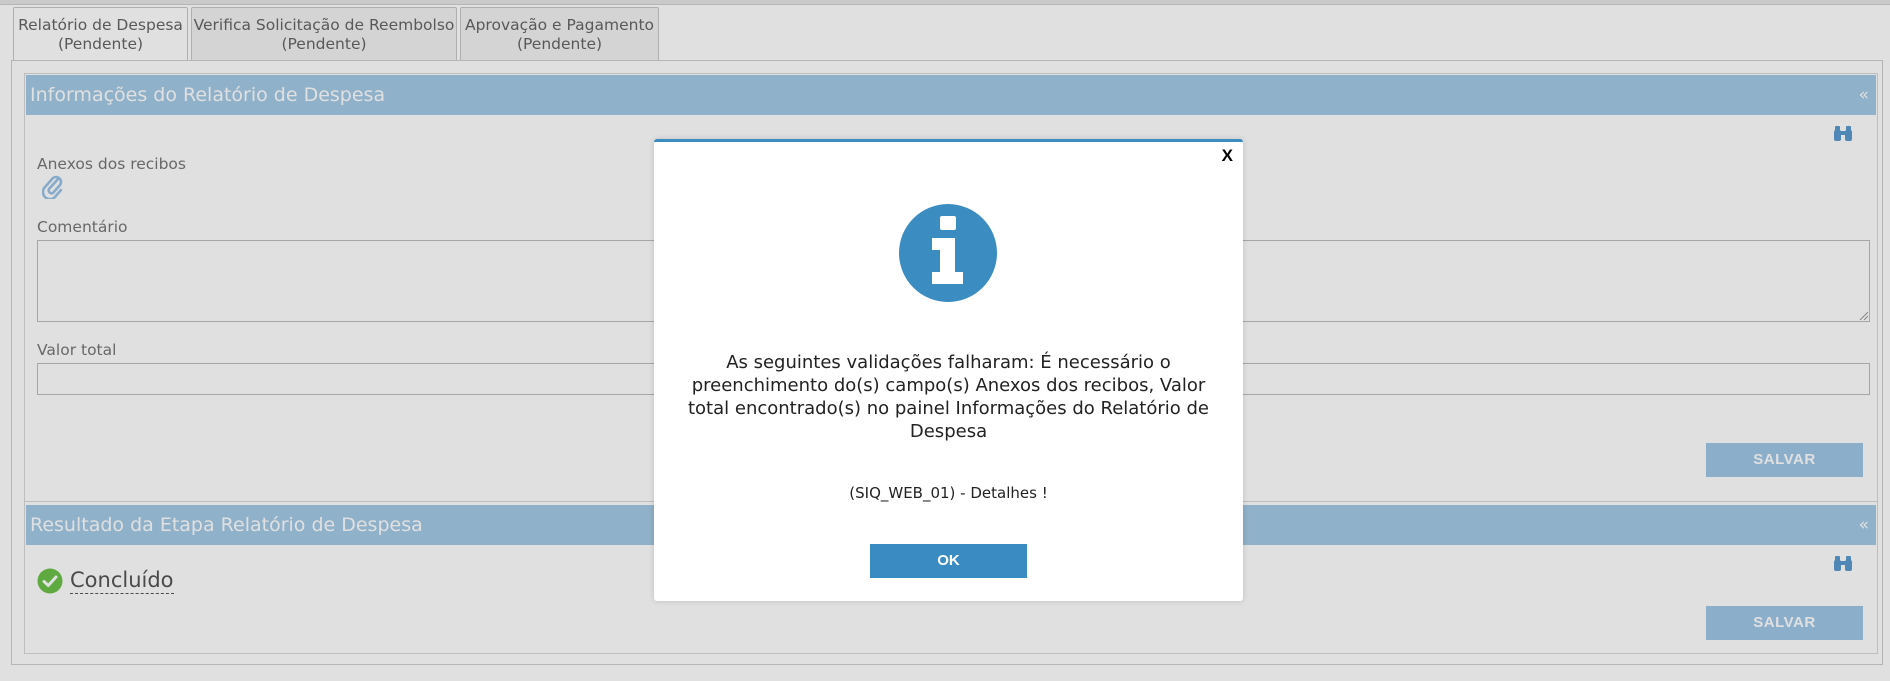 Image resolution: width=1890 pixels, height=681 pixels. Describe the element at coordinates (948, 253) in the screenshot. I see `info-circle-icon` at that location.